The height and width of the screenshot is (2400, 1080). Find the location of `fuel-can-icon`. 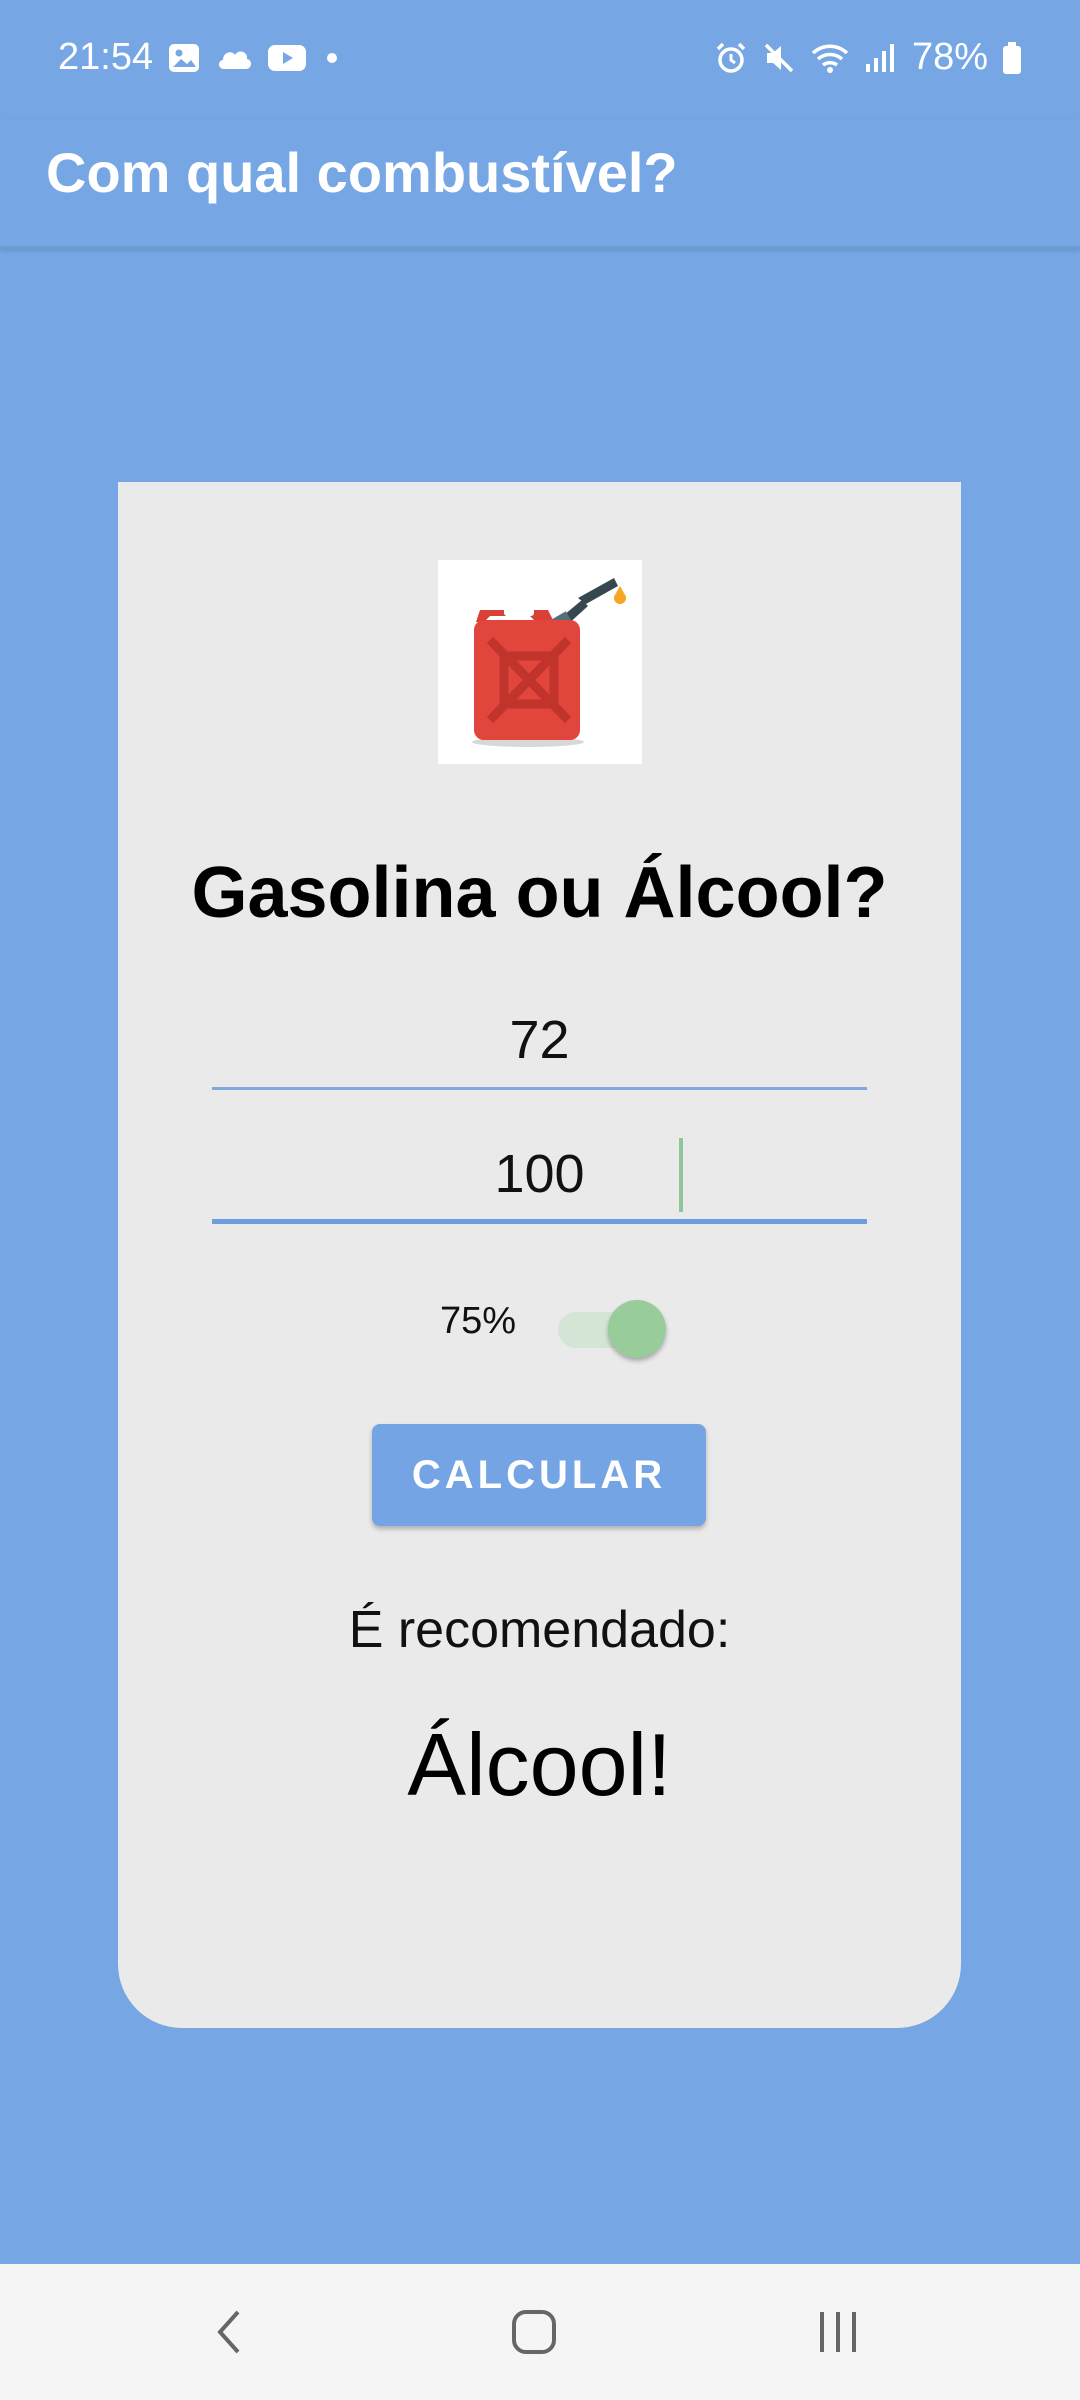

fuel-can-icon is located at coordinates (540, 662).